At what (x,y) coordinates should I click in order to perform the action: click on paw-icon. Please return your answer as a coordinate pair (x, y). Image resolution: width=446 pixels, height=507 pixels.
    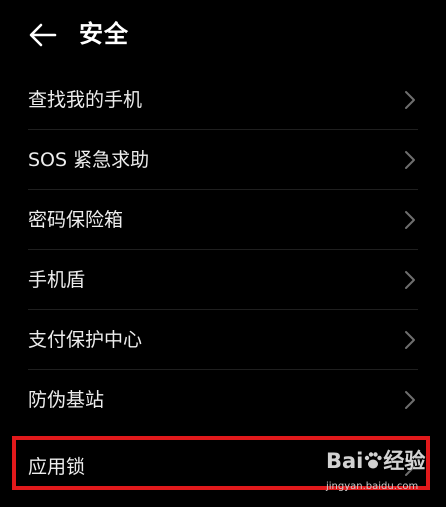
    Looking at the image, I should click on (374, 460).